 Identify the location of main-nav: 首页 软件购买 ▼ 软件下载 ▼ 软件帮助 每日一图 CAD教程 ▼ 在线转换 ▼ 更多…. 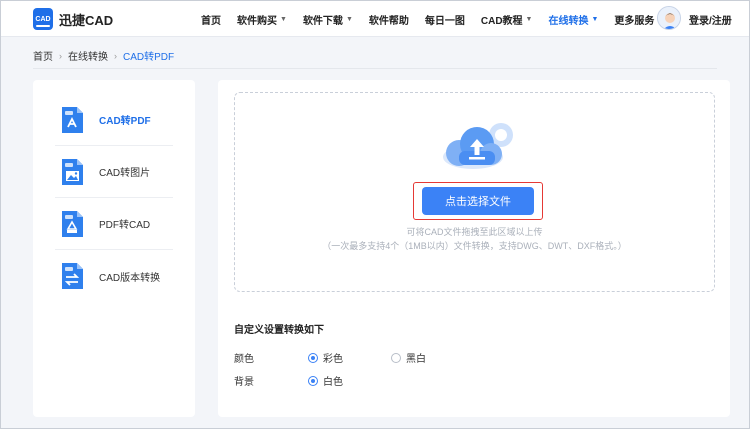
(440, 19).